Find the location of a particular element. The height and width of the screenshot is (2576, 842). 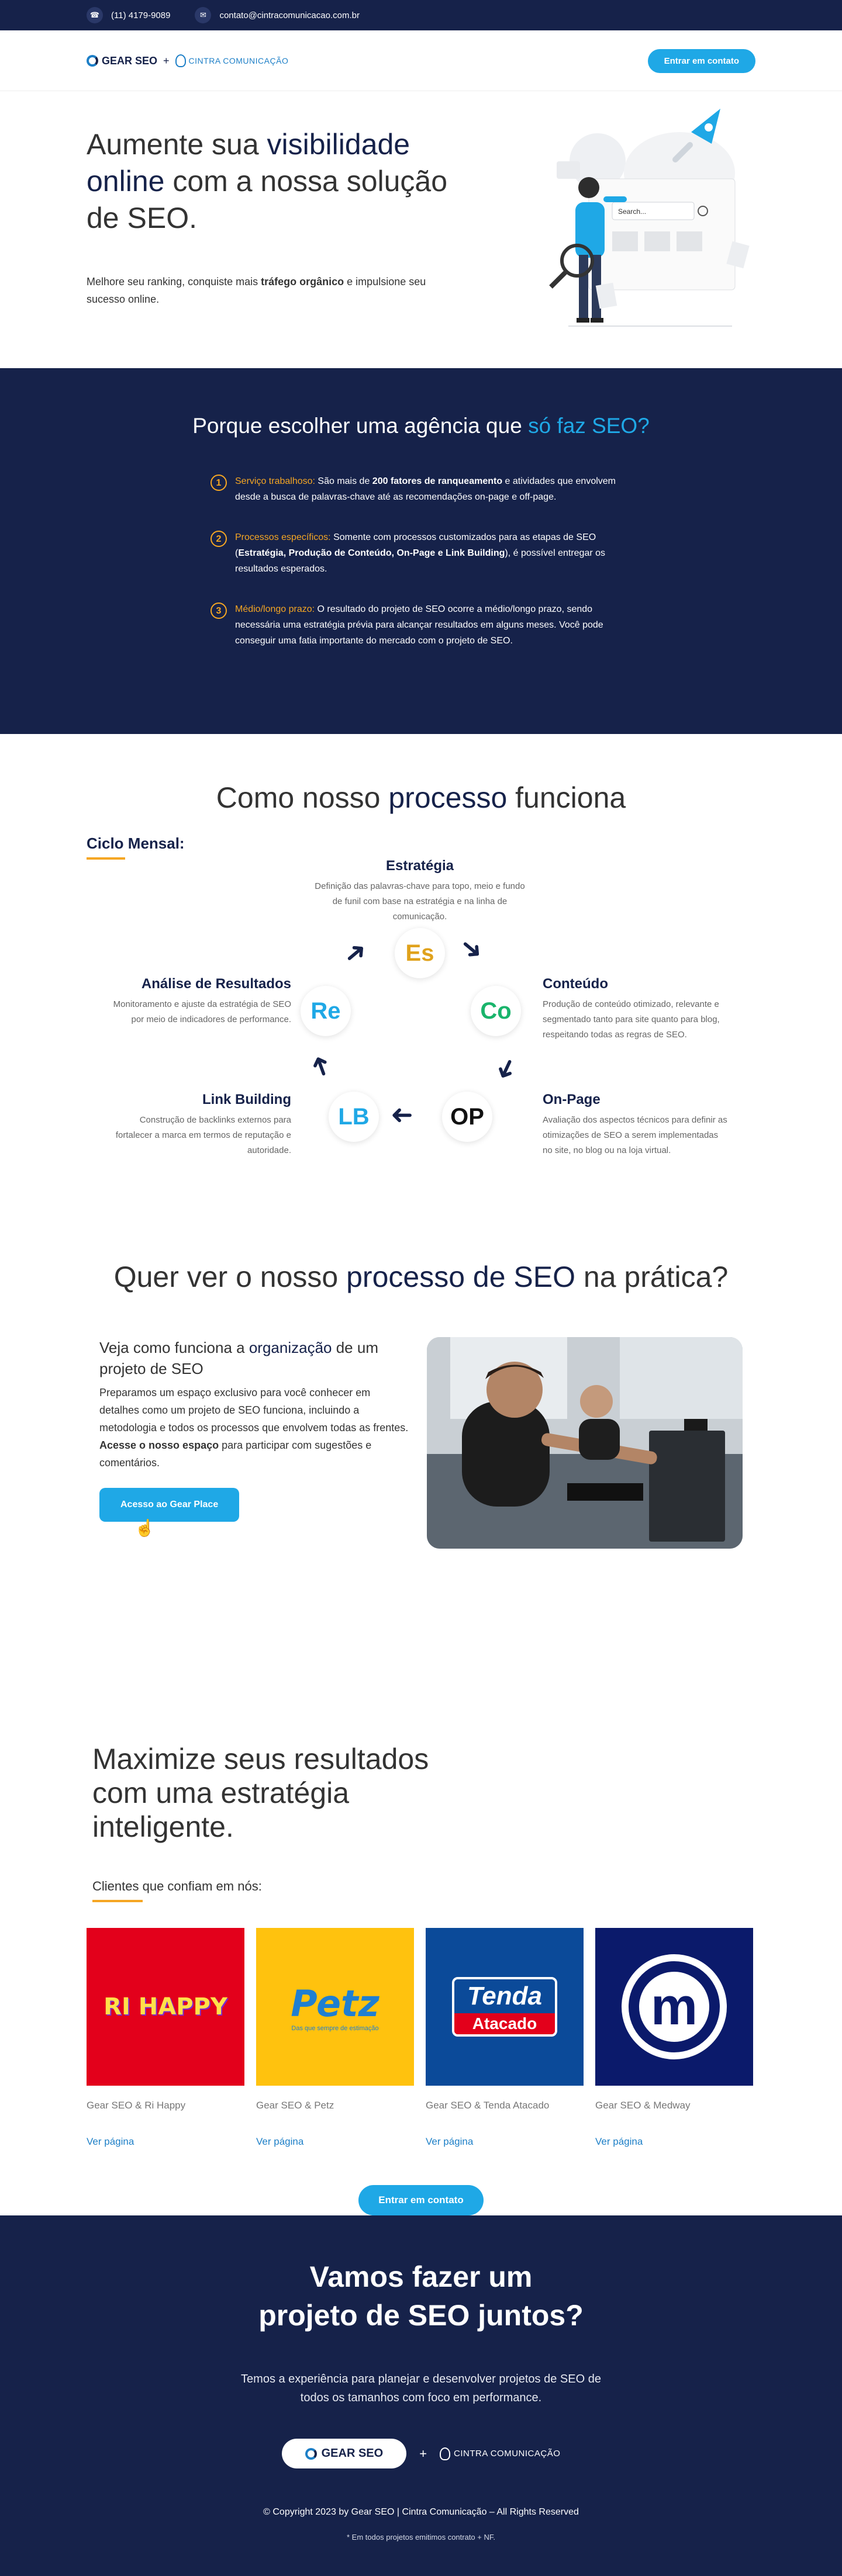

email-address: contato@cintracomunicacao.com.br is located at coordinates (289, 15).